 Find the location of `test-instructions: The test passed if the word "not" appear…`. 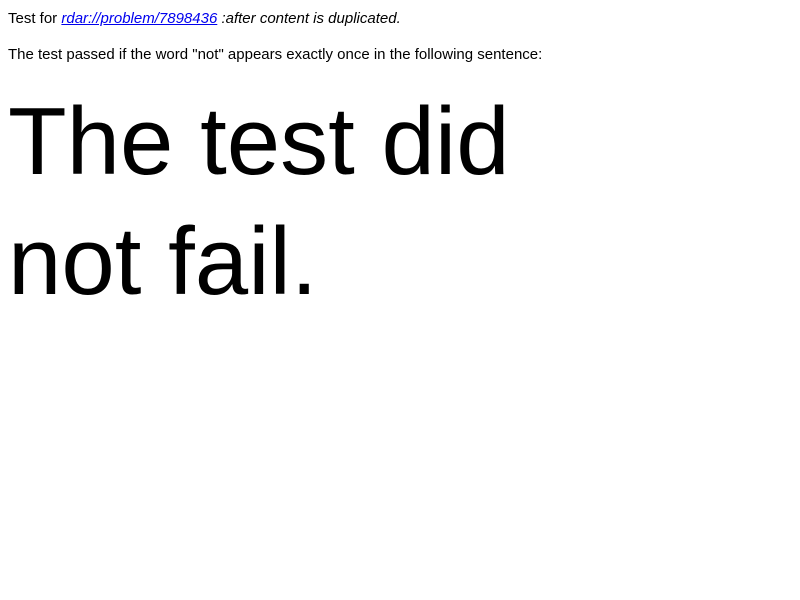

test-instructions: The test passed if the word "not" appear… is located at coordinates (275, 54).